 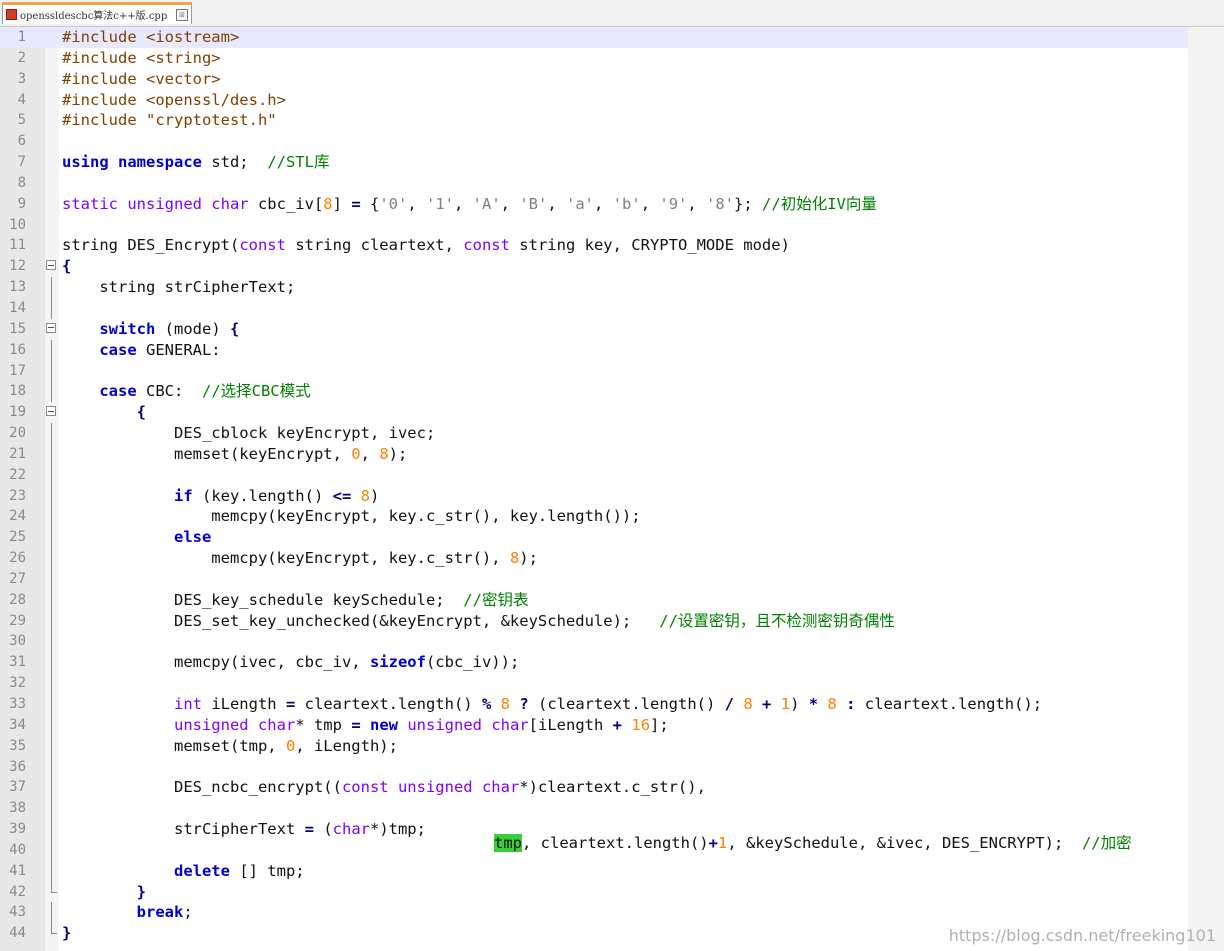 I want to click on line-number: 16, so click(x=17, y=349).